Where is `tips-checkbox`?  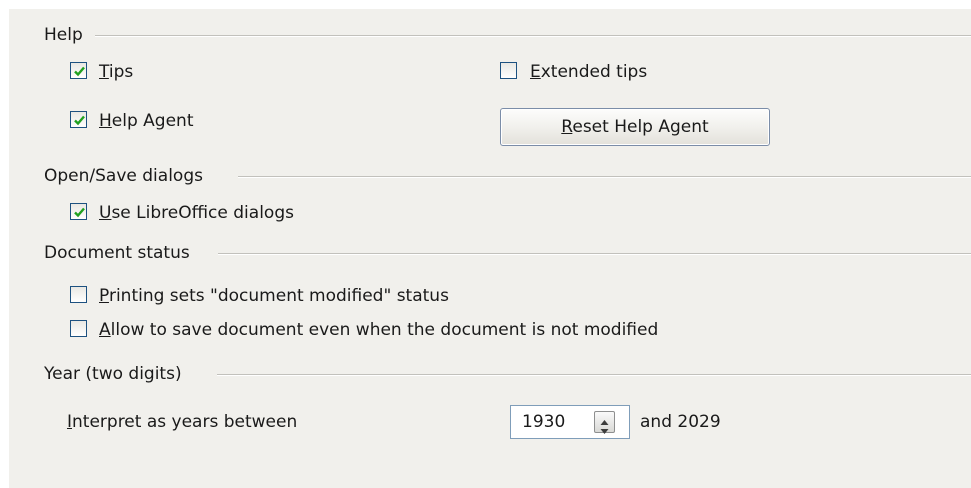
tips-checkbox is located at coordinates (78, 70).